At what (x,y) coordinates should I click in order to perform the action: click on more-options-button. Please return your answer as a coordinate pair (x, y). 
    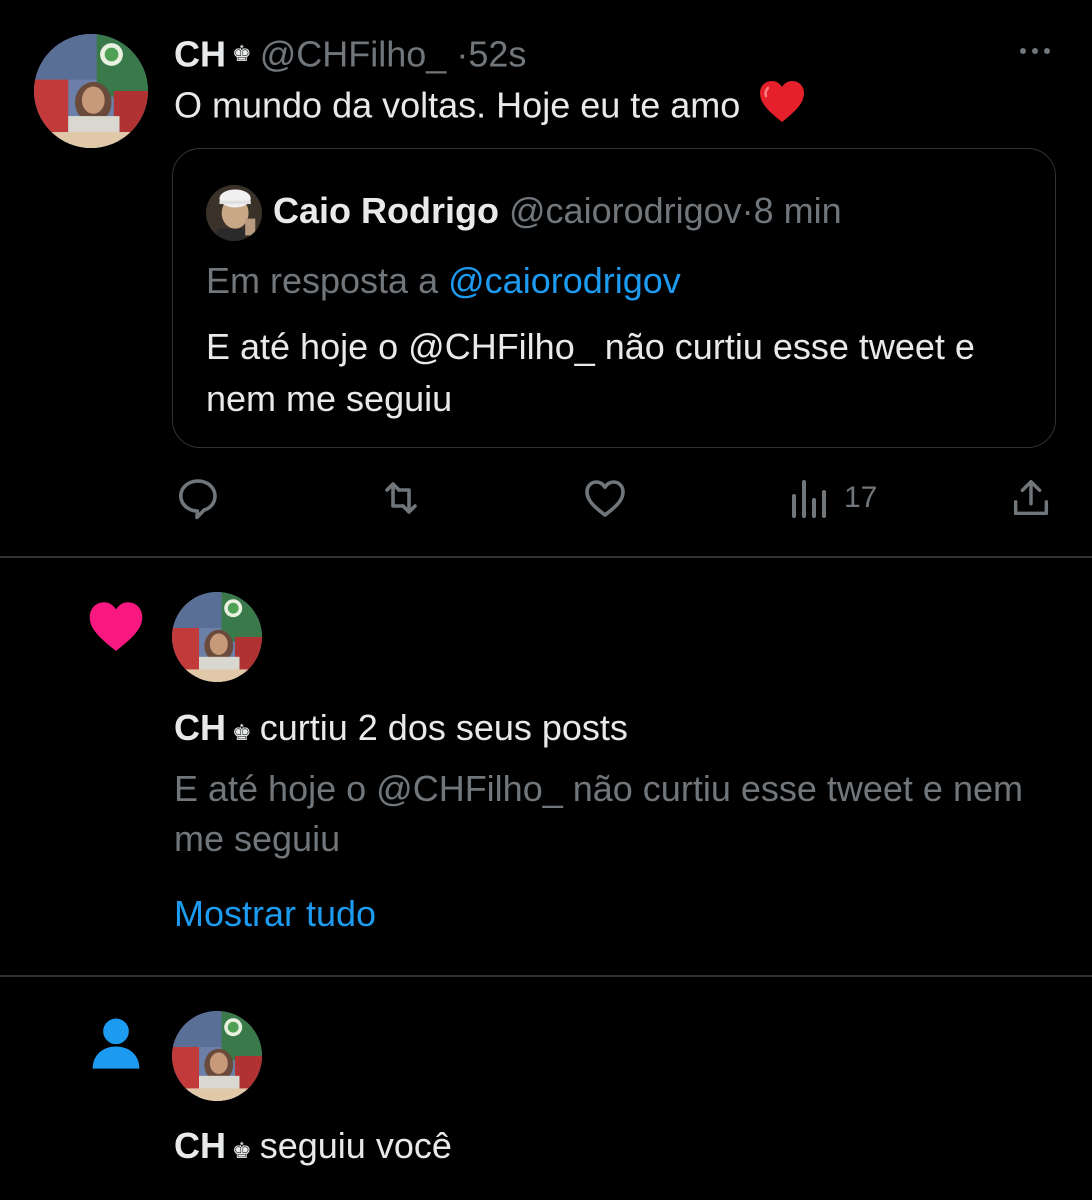
    Looking at the image, I should click on (1035, 51).